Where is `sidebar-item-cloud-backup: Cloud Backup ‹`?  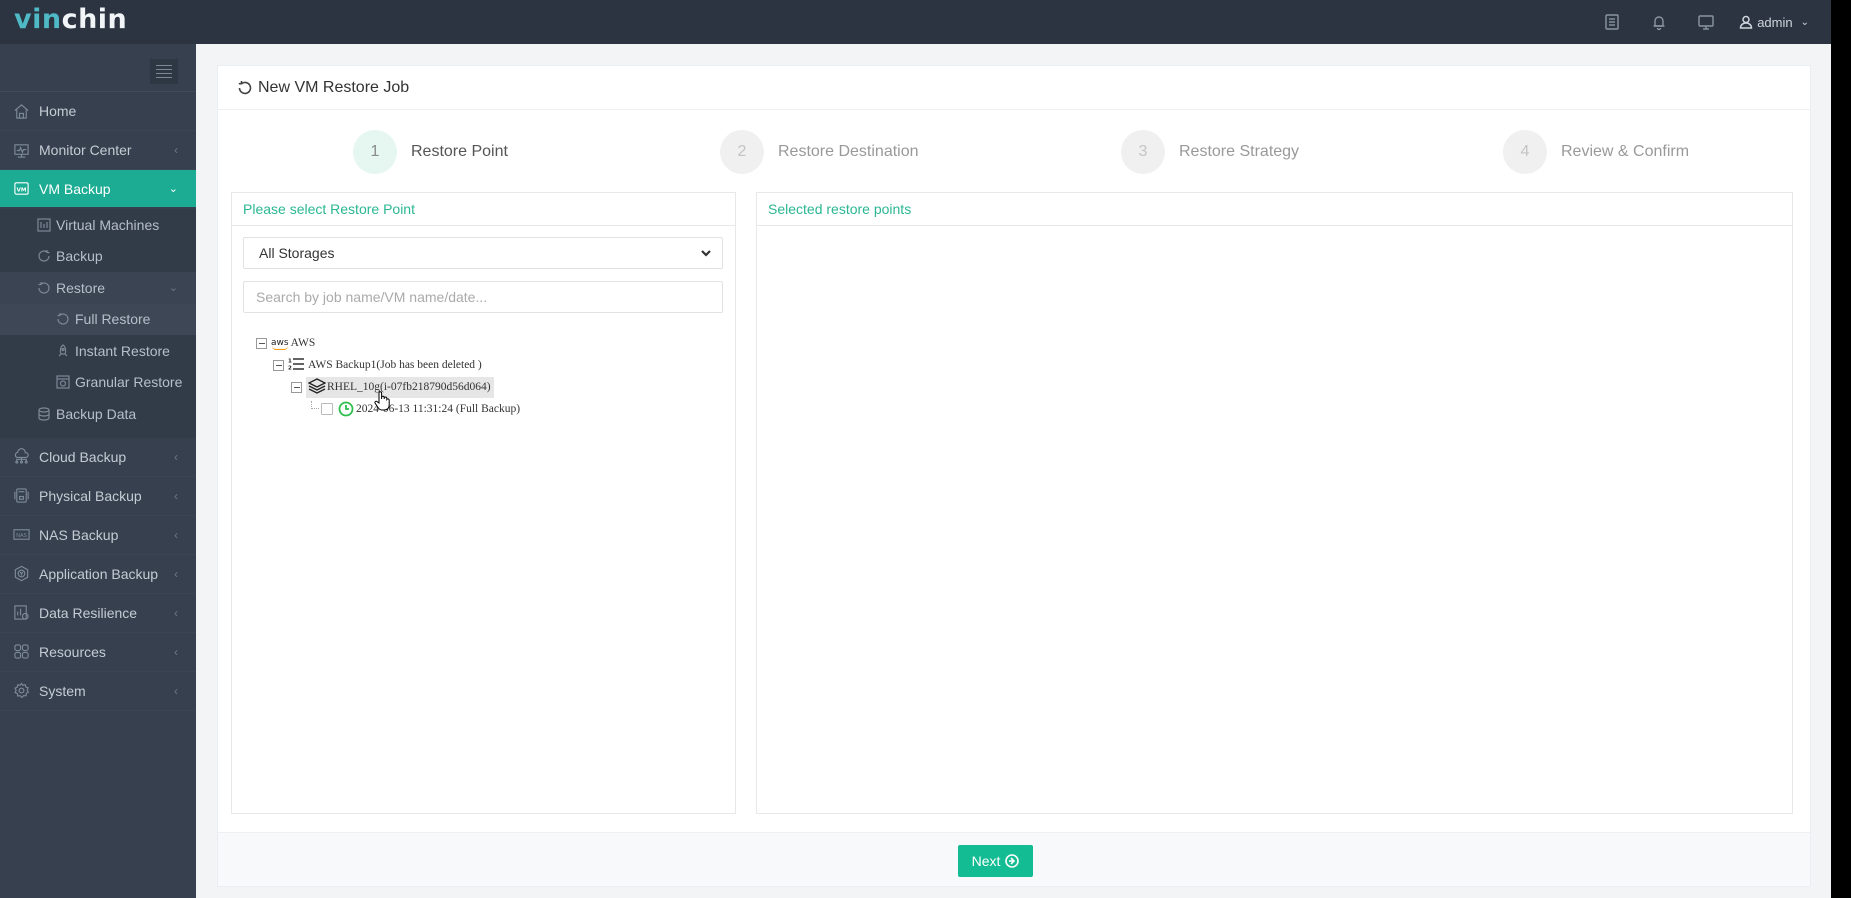
sidebar-item-cloud-backup: Cloud Backup ‹ is located at coordinates (98, 457).